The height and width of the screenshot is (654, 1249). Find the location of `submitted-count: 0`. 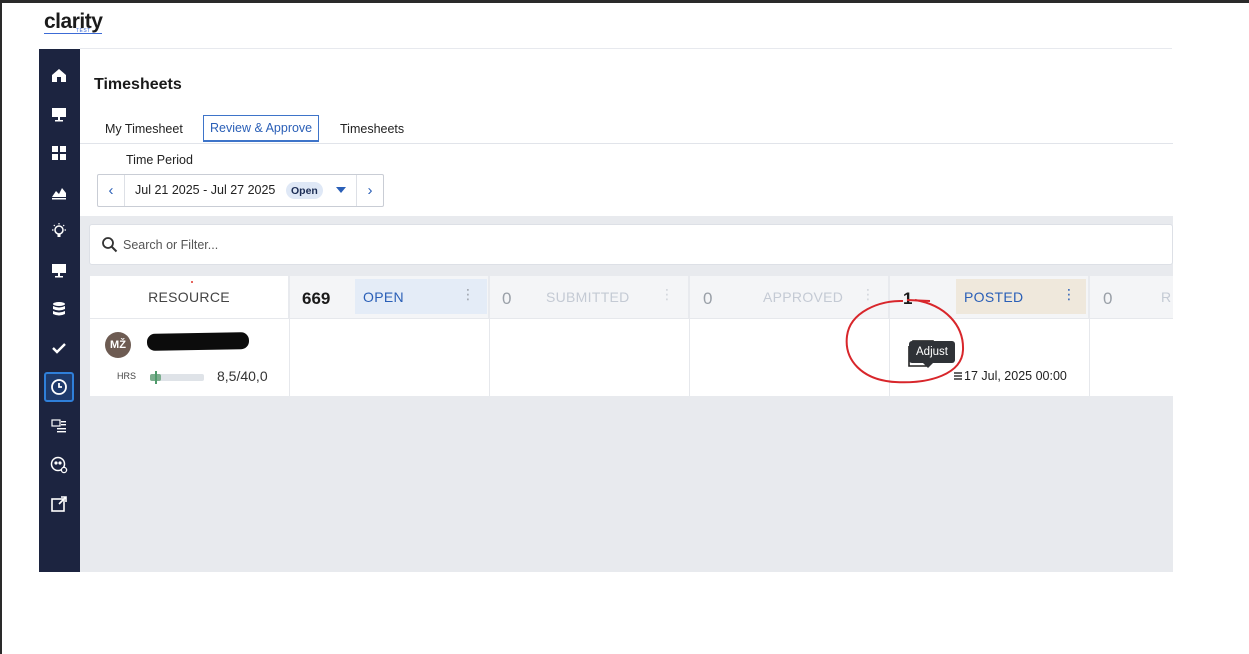

submitted-count: 0 is located at coordinates (507, 298).